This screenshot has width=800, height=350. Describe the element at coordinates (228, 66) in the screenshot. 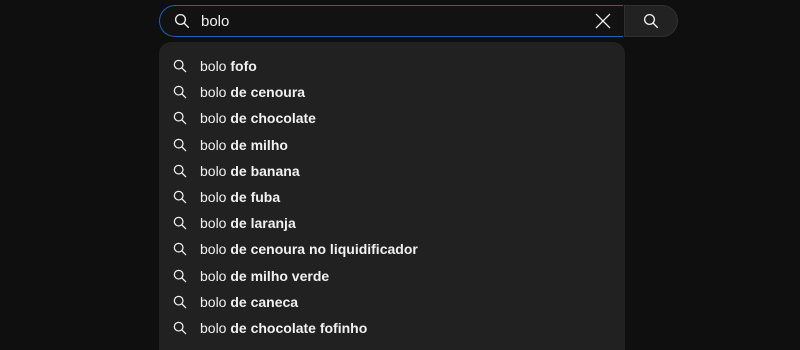

I see `suggestion-text: bolo fofo` at that location.